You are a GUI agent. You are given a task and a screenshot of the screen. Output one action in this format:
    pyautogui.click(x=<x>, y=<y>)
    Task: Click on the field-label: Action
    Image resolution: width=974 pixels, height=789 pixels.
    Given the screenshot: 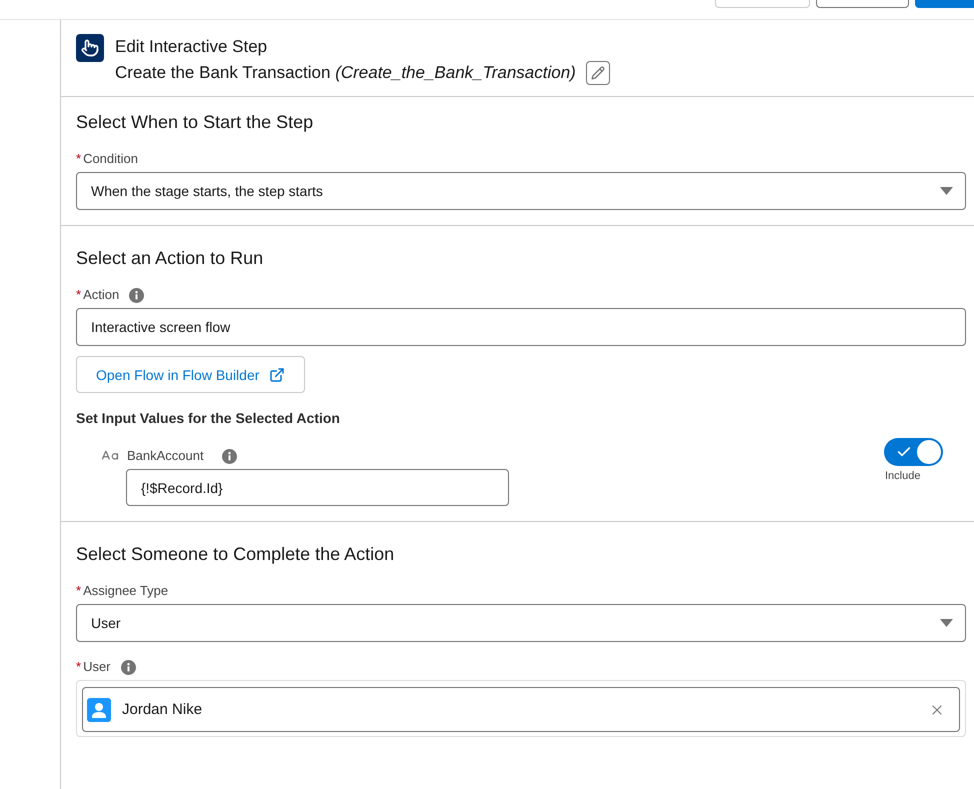 What is the action you would take?
    pyautogui.click(x=101, y=295)
    